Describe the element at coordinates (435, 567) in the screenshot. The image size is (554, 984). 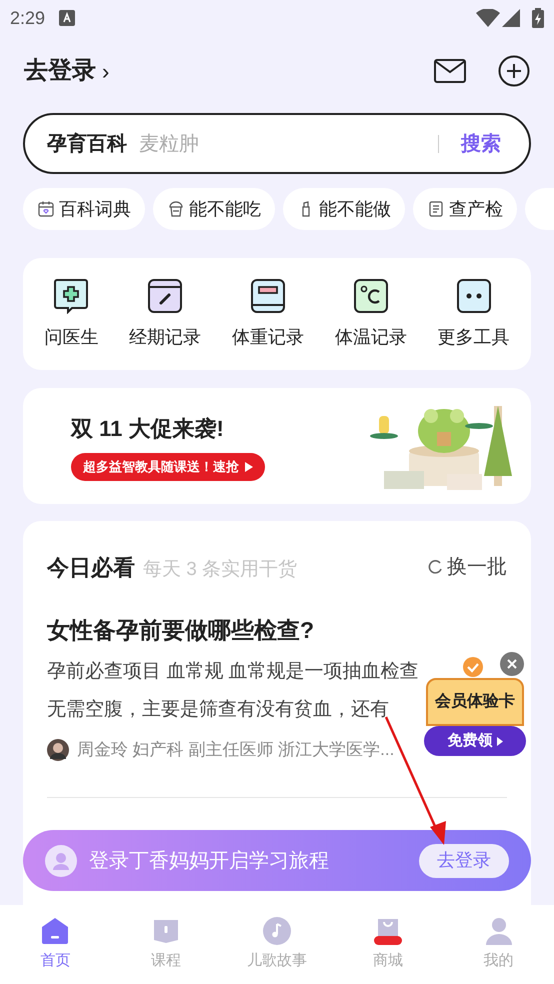
I see `refresh-icon` at that location.